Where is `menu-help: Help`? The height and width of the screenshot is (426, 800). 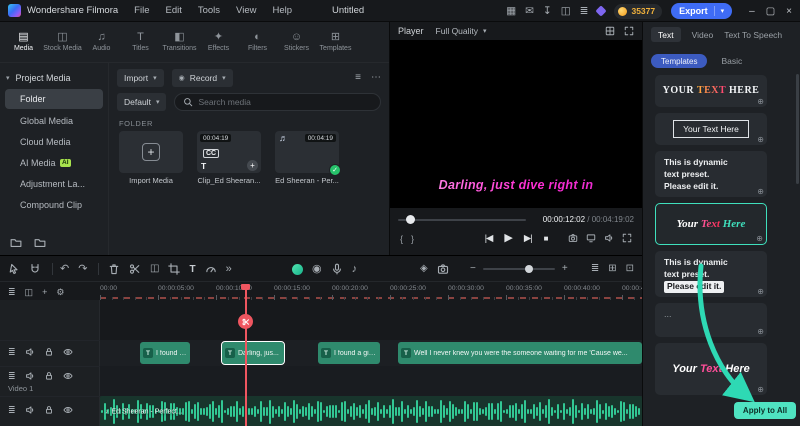
menu-help: Help is located at coordinates (282, 10).